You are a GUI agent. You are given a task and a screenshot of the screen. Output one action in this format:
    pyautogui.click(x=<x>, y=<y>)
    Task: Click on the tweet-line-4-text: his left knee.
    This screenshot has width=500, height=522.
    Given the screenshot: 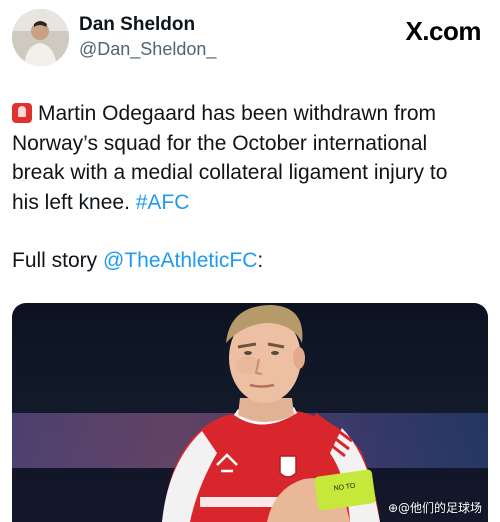 What is the action you would take?
    pyautogui.click(x=74, y=202)
    